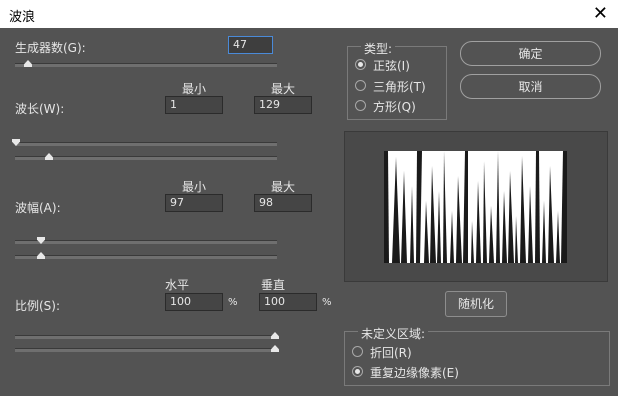 This screenshot has height=396, width=618. I want to click on undefined-areas-legend: 未定义区域:, so click(393, 333).